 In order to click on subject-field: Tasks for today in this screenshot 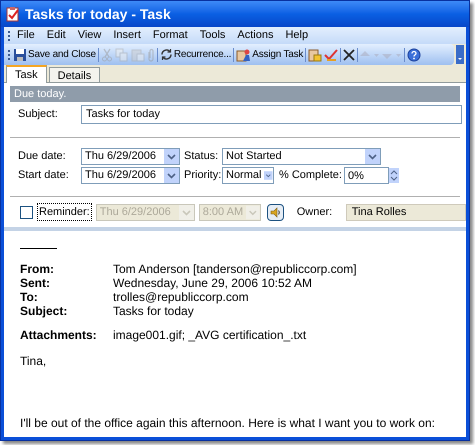, I will do `click(271, 114)`.